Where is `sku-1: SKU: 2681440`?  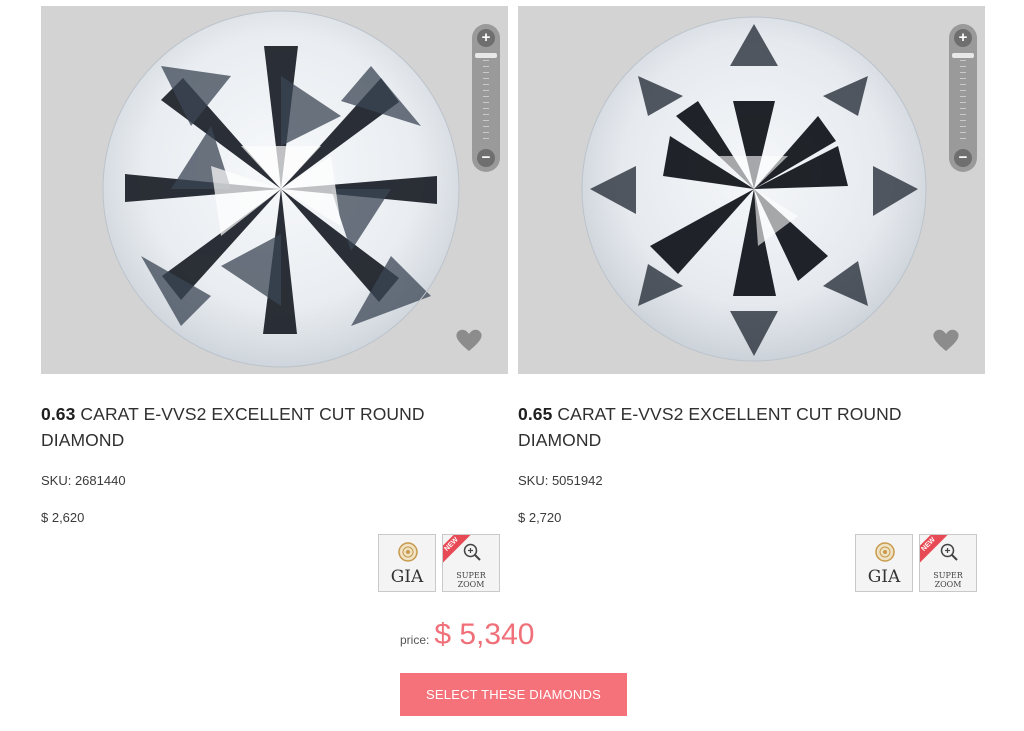 sku-1: SKU: 2681440 is located at coordinates (83, 480).